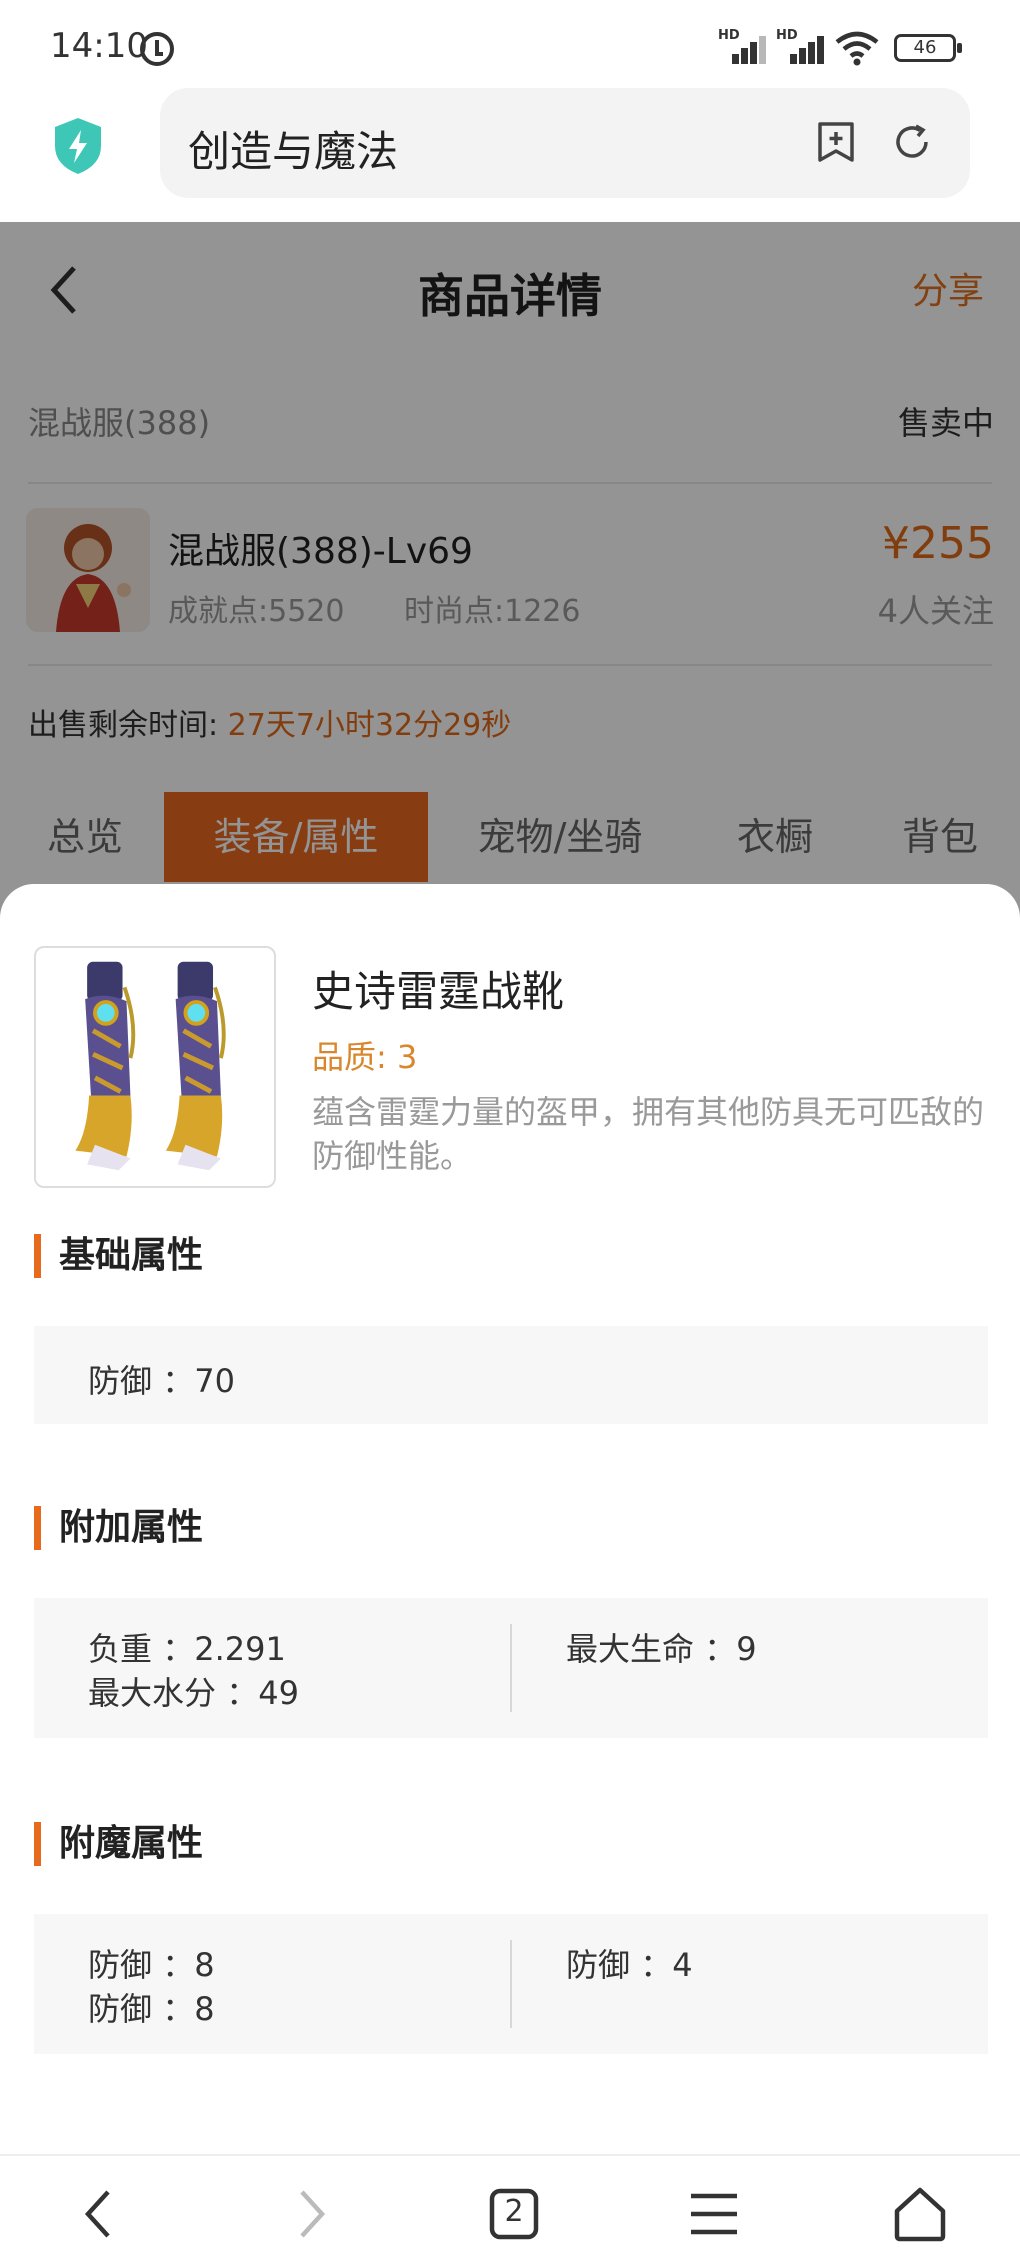  I want to click on attribute-label: 负重, so click(120, 1649).